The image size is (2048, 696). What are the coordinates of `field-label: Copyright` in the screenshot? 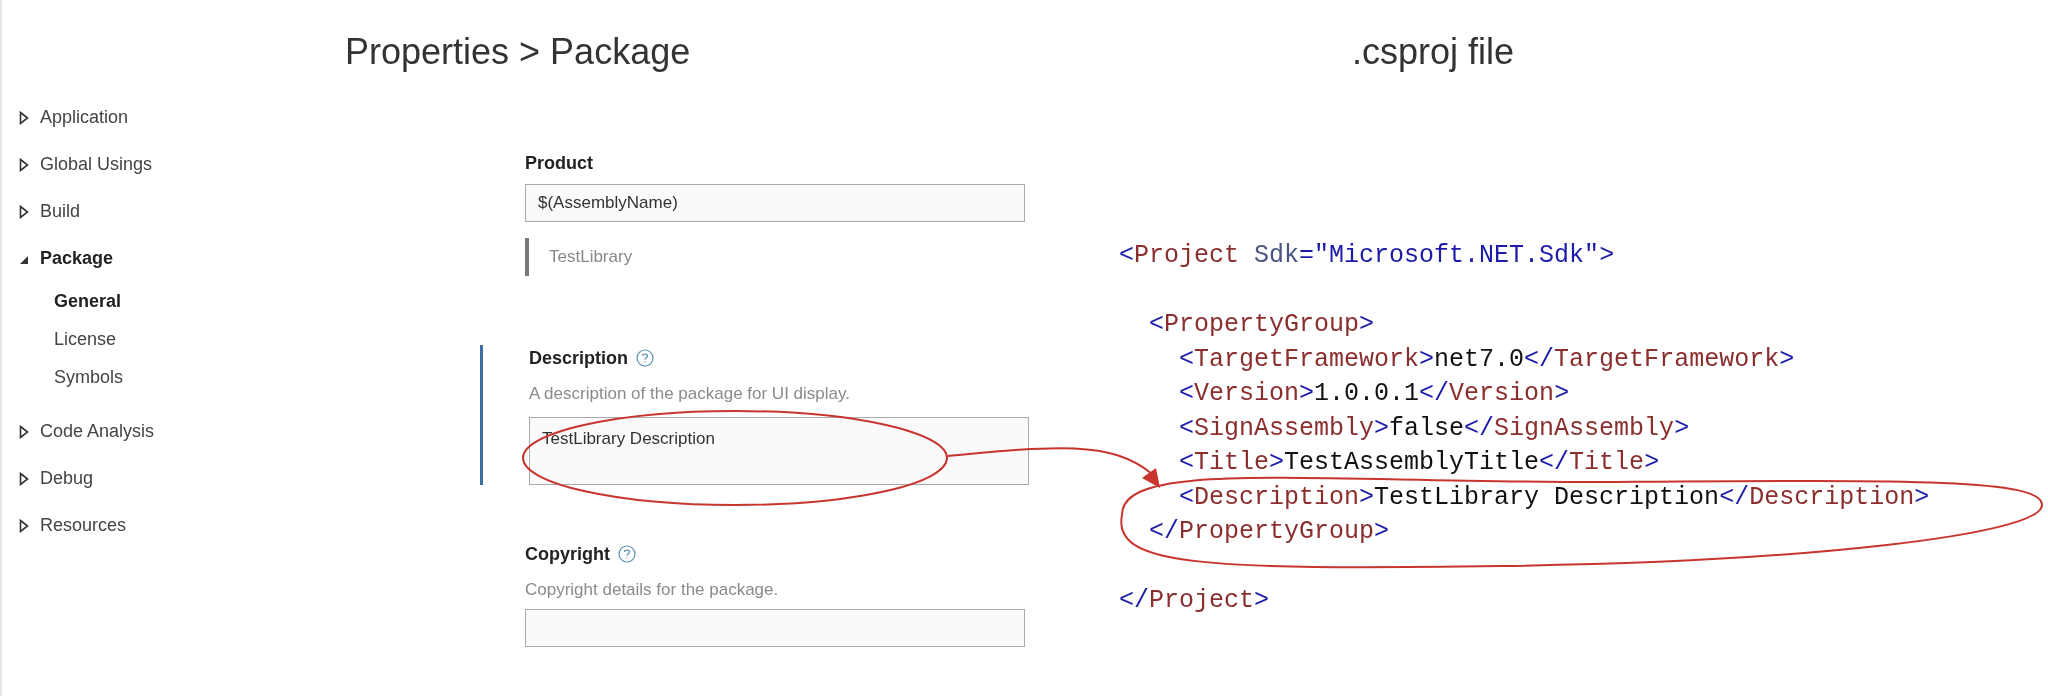 It's located at (567, 554).